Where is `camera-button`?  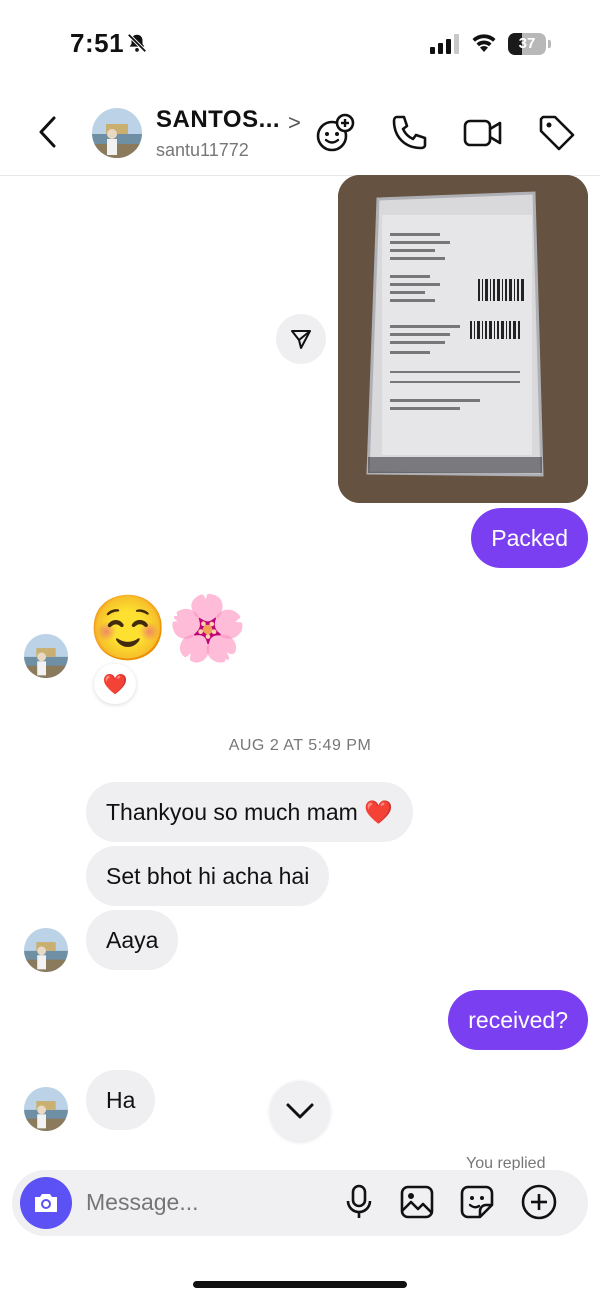 camera-button is located at coordinates (46, 1203).